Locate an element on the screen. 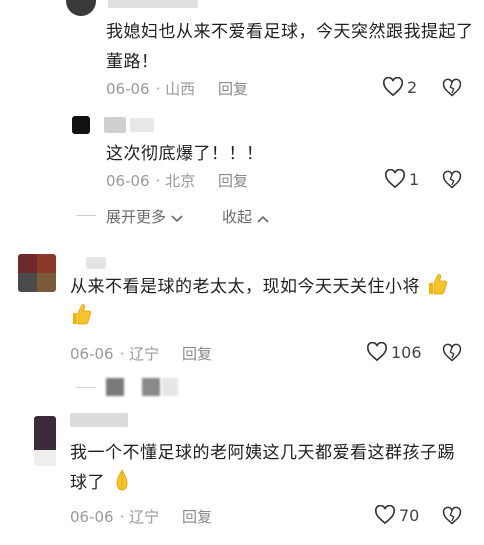 Image resolution: width=484 pixels, height=545 pixels. comment-text: 从来不看是球的老太太，现如今天天关住小将 is located at coordinates (270, 302).